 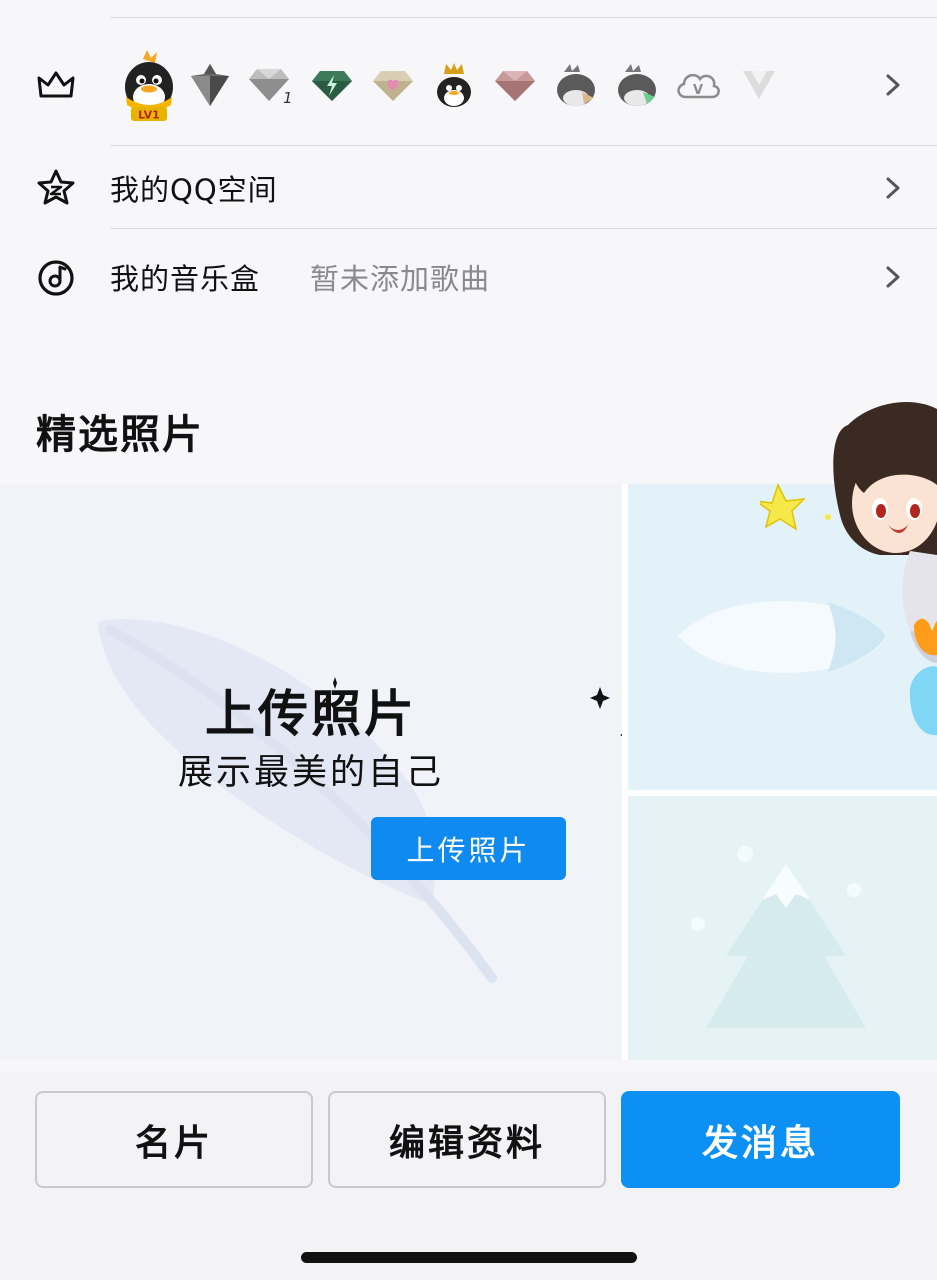 I want to click on featured-photos-title: 精选照片, so click(x=120, y=435).